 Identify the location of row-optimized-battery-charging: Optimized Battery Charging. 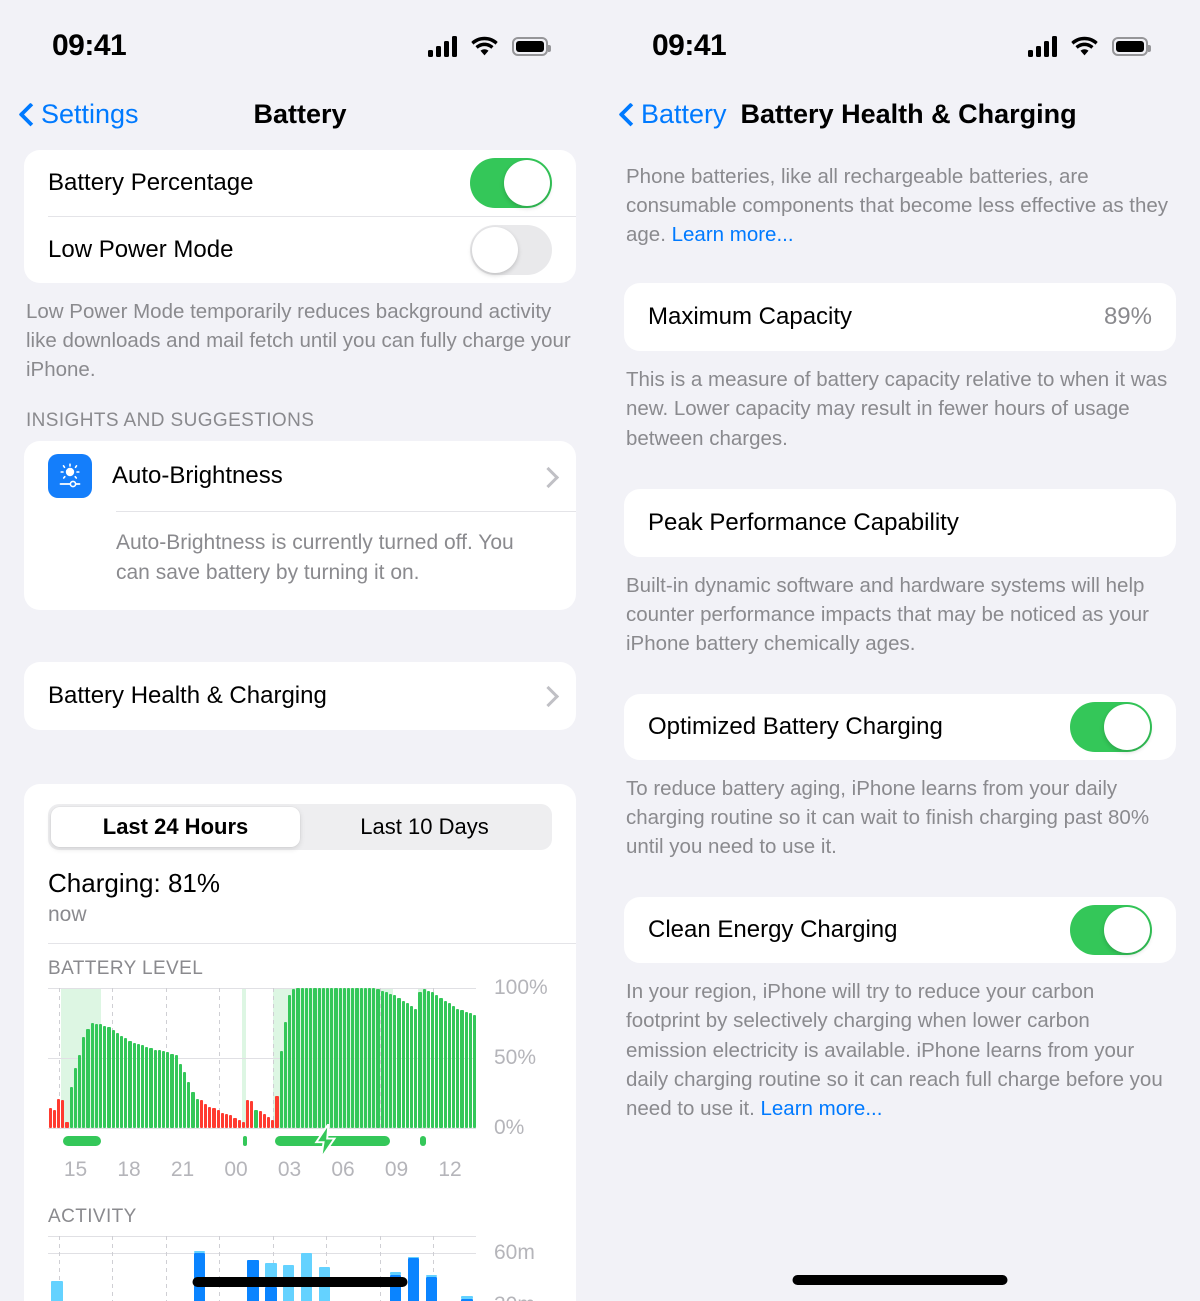
(900, 727).